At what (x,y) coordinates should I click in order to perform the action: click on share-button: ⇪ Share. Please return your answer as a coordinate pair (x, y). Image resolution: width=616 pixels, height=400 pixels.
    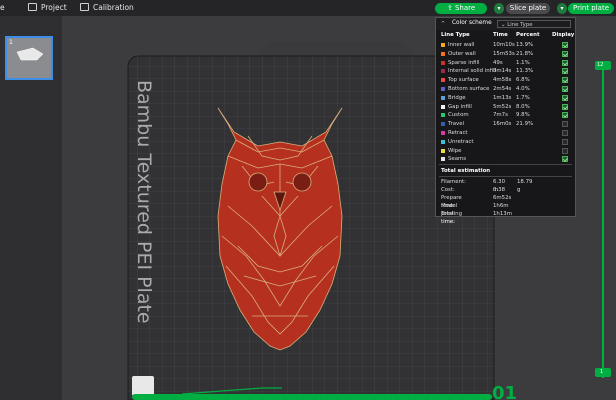
    Looking at the image, I should click on (461, 8).